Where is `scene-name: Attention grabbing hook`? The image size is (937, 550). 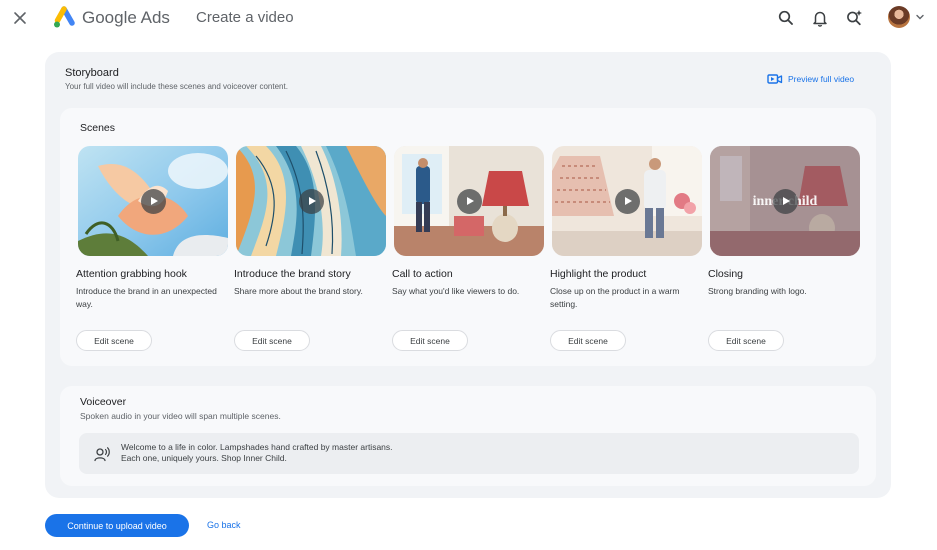 scene-name: Attention grabbing hook is located at coordinates (131, 274).